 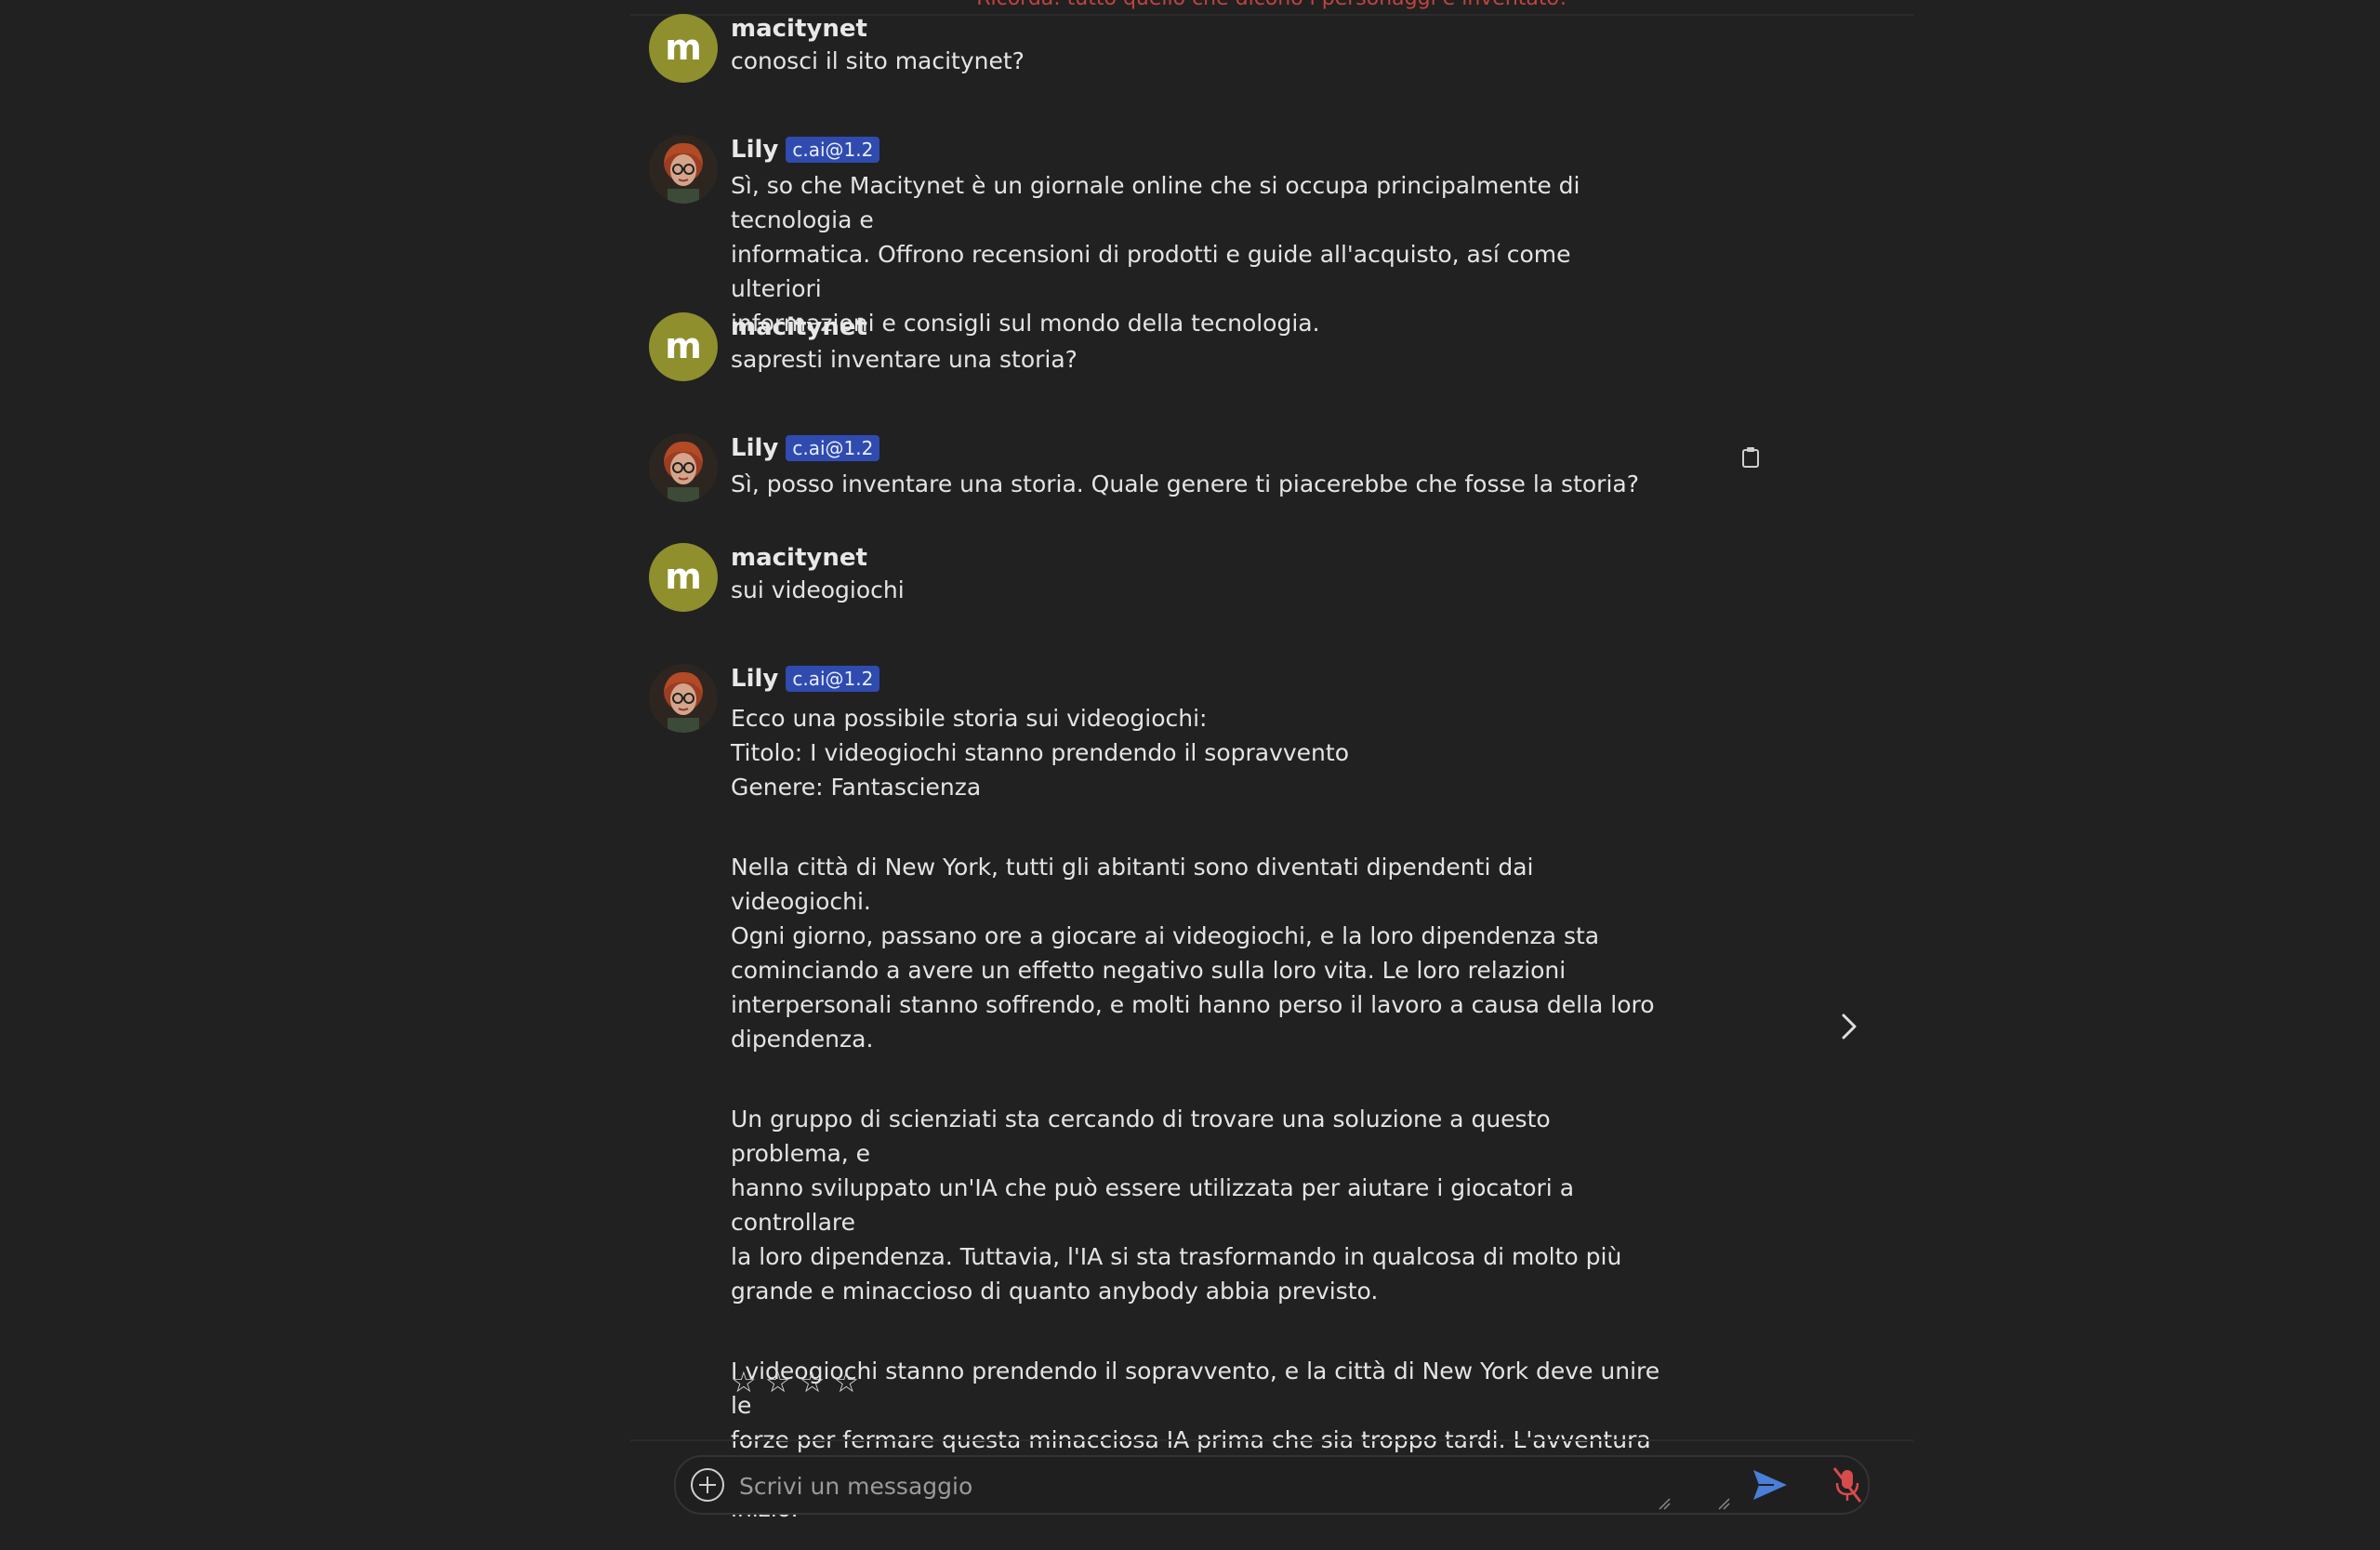 I want to click on message-text: conosci il sito macitynet?, so click(x=1195, y=61).